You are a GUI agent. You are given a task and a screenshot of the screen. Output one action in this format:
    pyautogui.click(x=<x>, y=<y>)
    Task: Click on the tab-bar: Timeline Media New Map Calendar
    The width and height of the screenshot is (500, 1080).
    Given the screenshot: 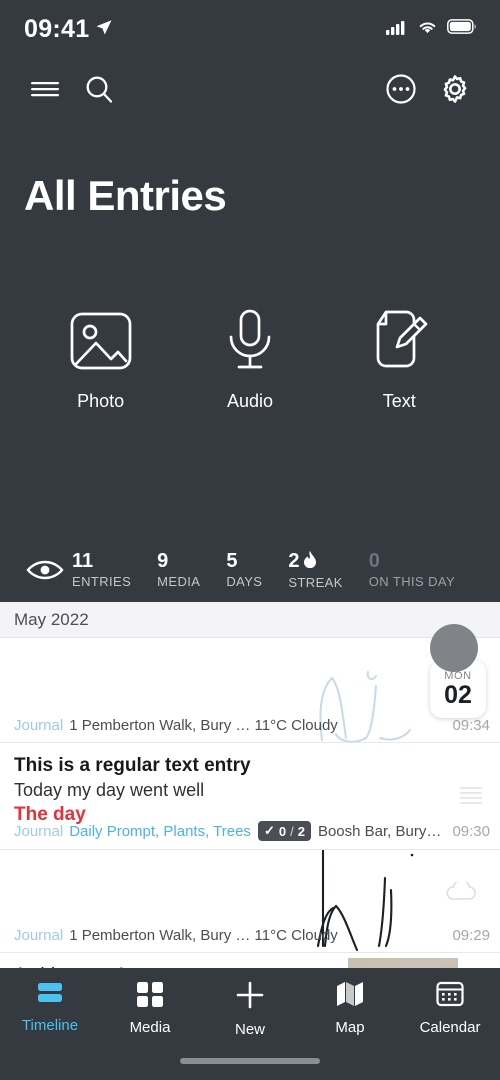 What is the action you would take?
    pyautogui.click(x=250, y=1024)
    